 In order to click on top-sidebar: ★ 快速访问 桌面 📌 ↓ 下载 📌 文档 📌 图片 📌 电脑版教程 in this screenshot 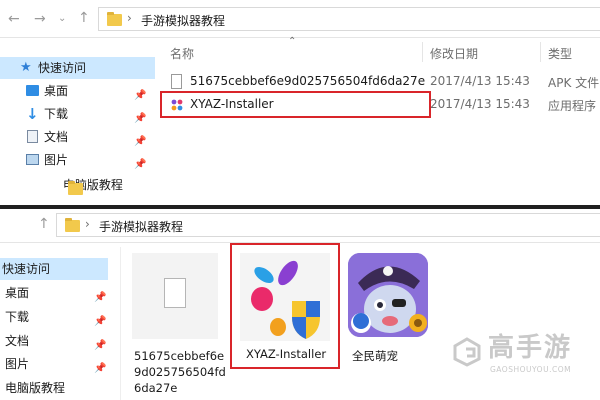, I will do `click(80, 126)`.